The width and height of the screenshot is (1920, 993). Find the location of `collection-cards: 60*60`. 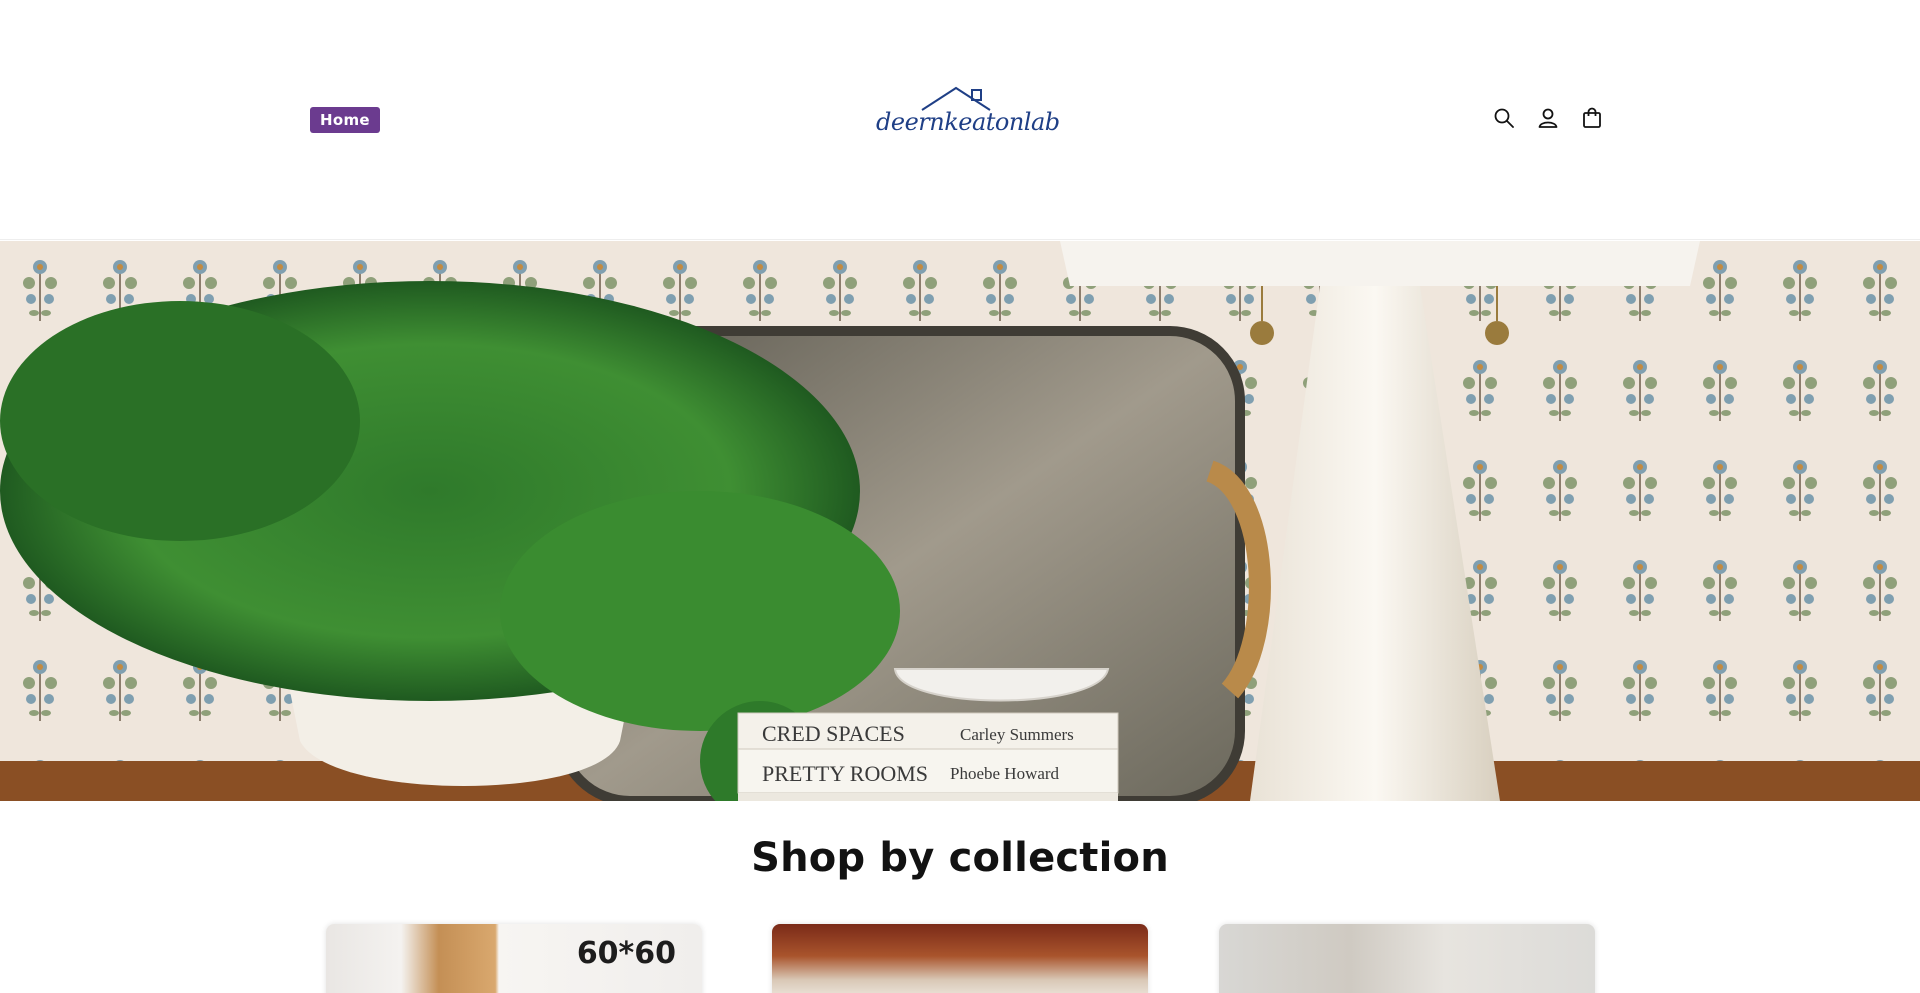

collection-cards: 60*60 is located at coordinates (961, 958).